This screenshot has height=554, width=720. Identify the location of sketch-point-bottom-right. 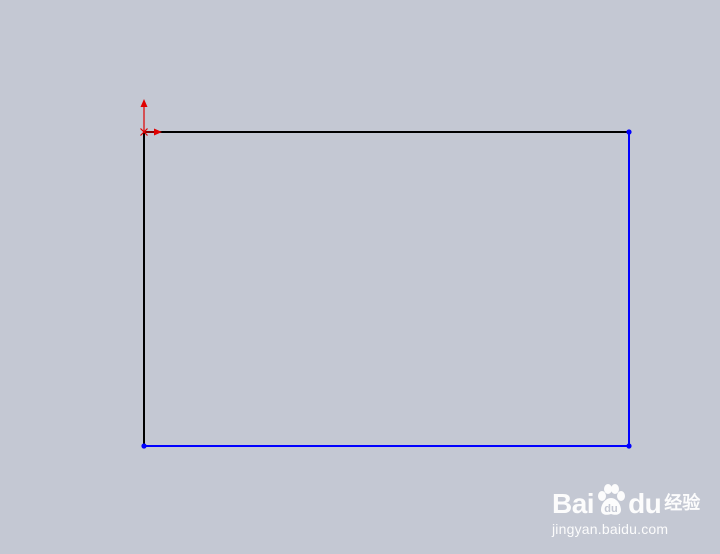
(629, 446).